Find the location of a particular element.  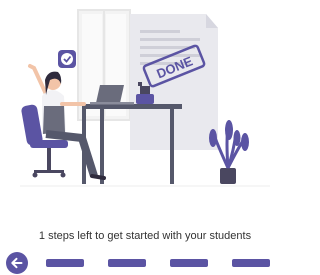

check-badge-icon is located at coordinates (67, 59).